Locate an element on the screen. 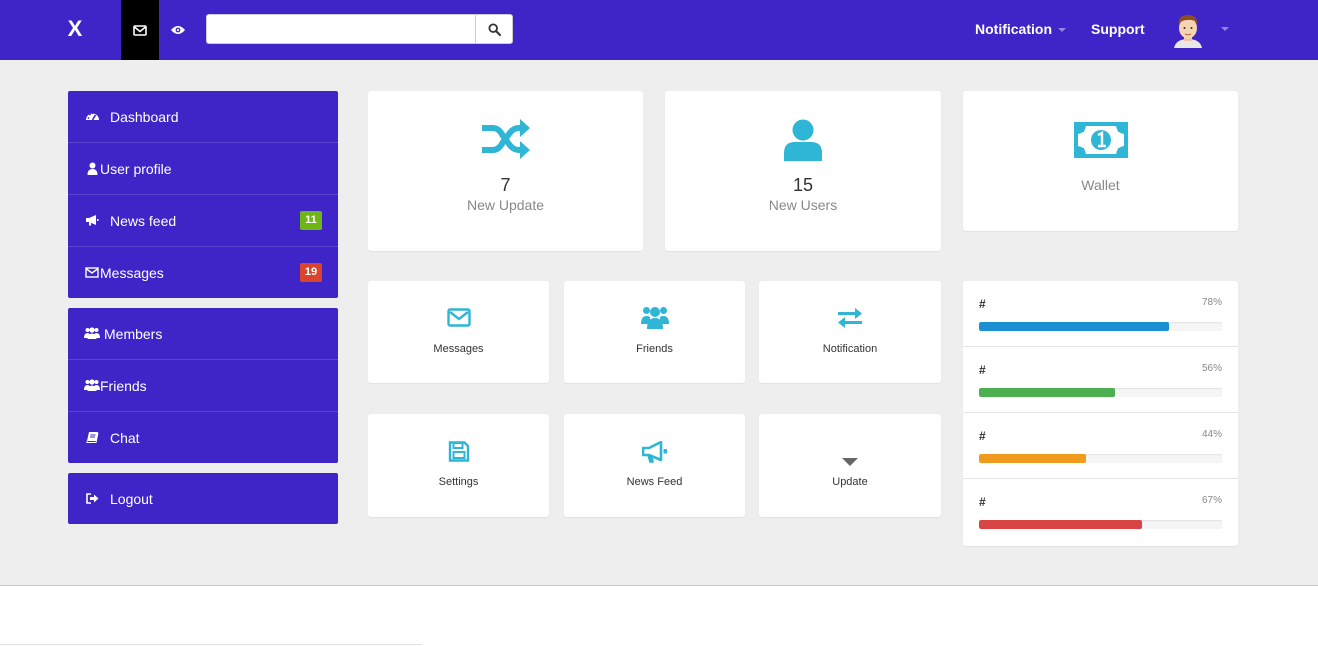 Image resolution: width=1318 pixels, height=646 pixels. progress-row: # 56% is located at coordinates (1100, 380).